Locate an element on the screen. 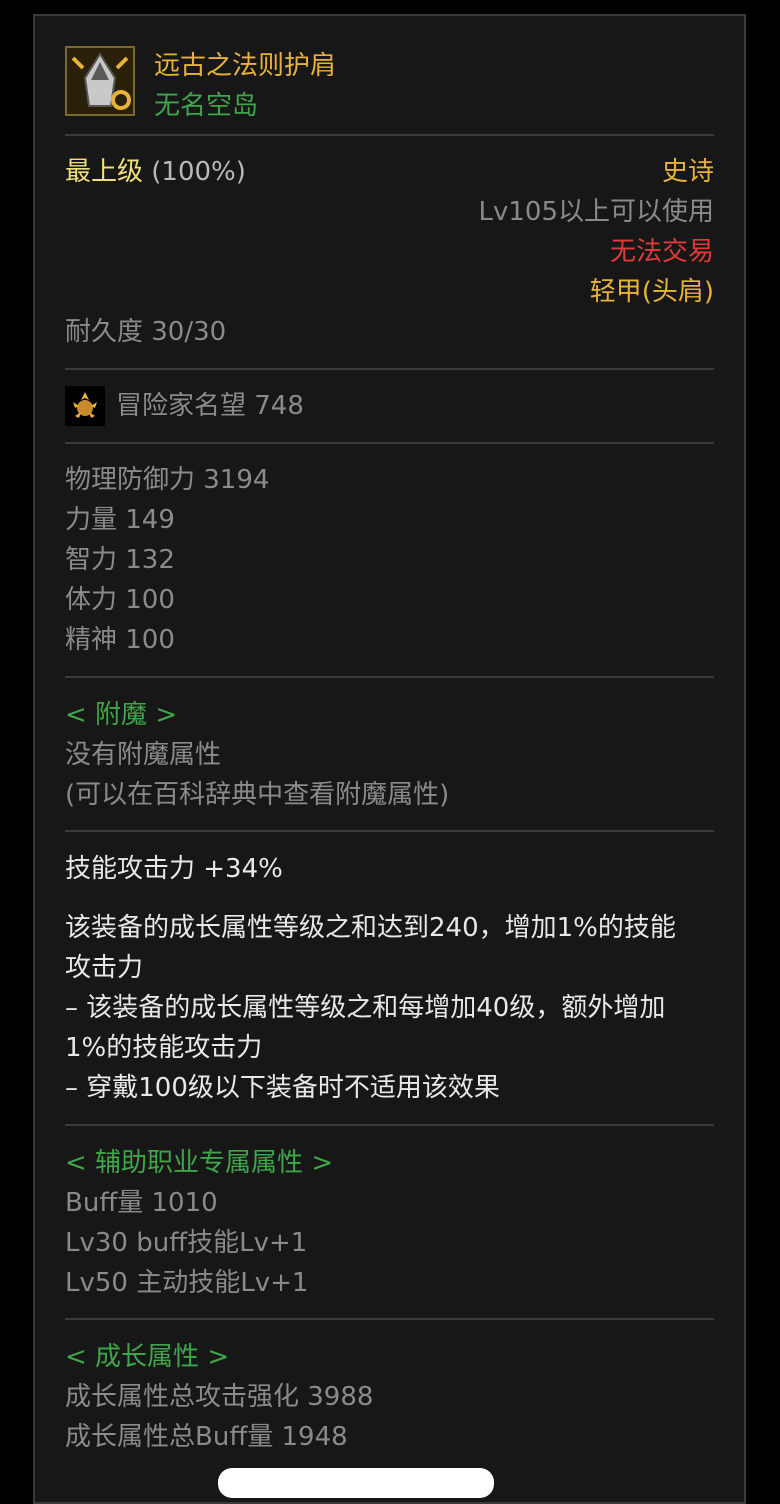  skill-attack-line: 技能攻击力 +34% is located at coordinates (174, 869).